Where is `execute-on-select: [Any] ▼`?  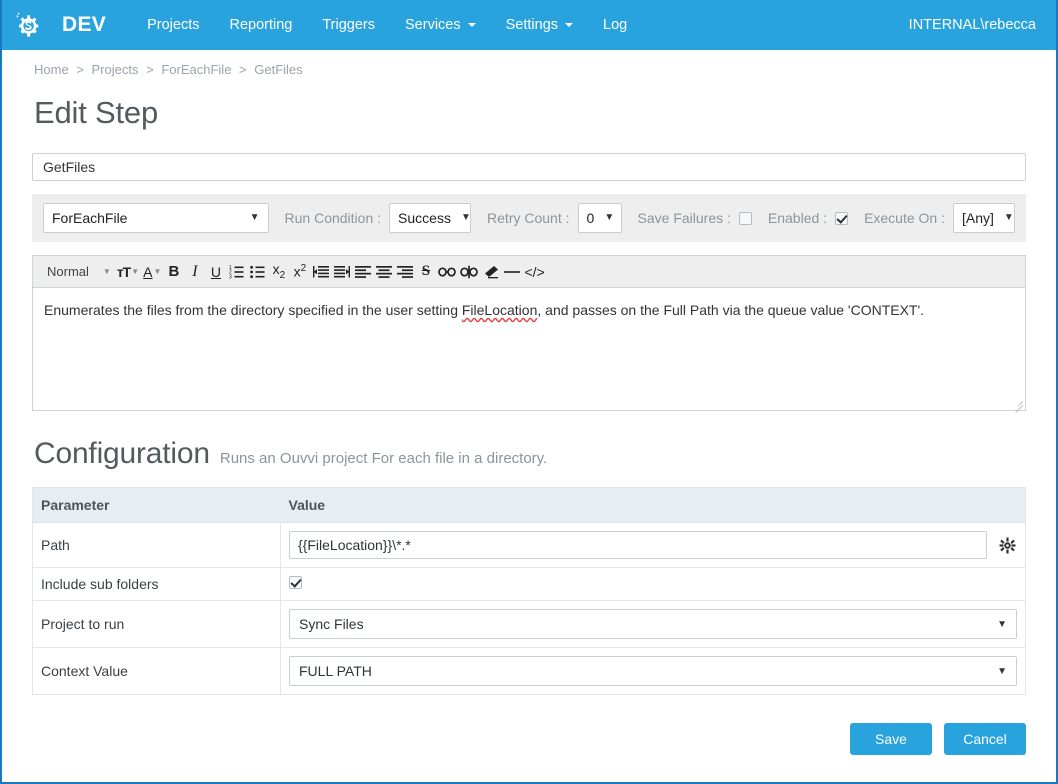 execute-on-select: [Any] ▼ is located at coordinates (984, 218).